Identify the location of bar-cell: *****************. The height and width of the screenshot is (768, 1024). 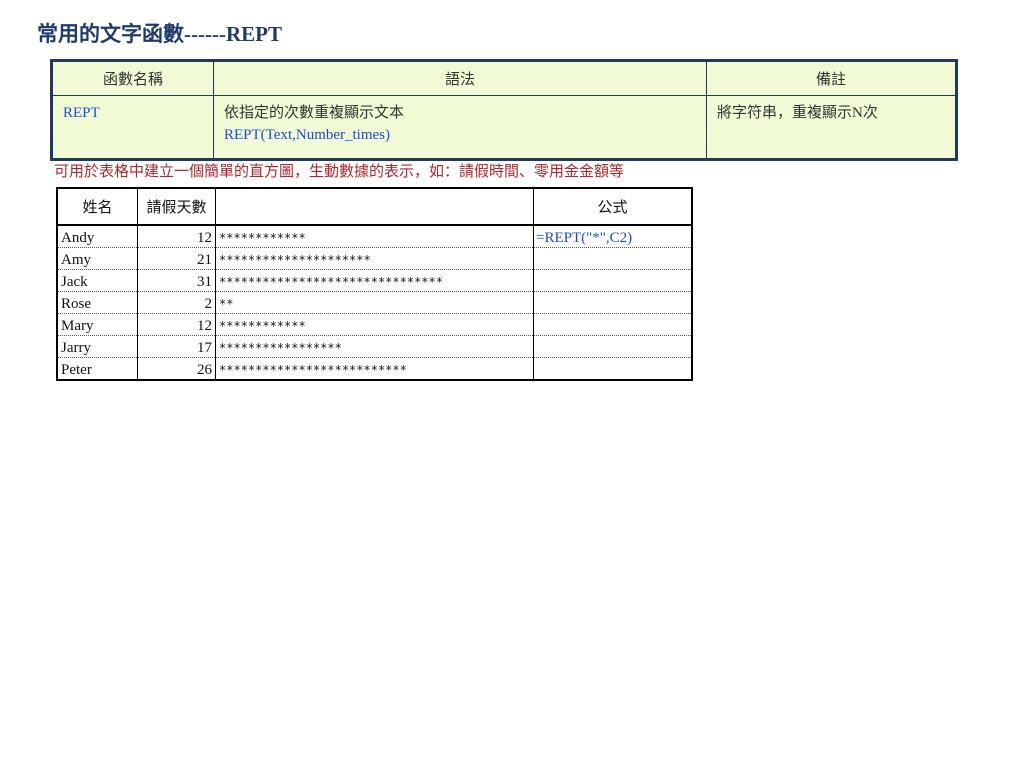
(374, 346).